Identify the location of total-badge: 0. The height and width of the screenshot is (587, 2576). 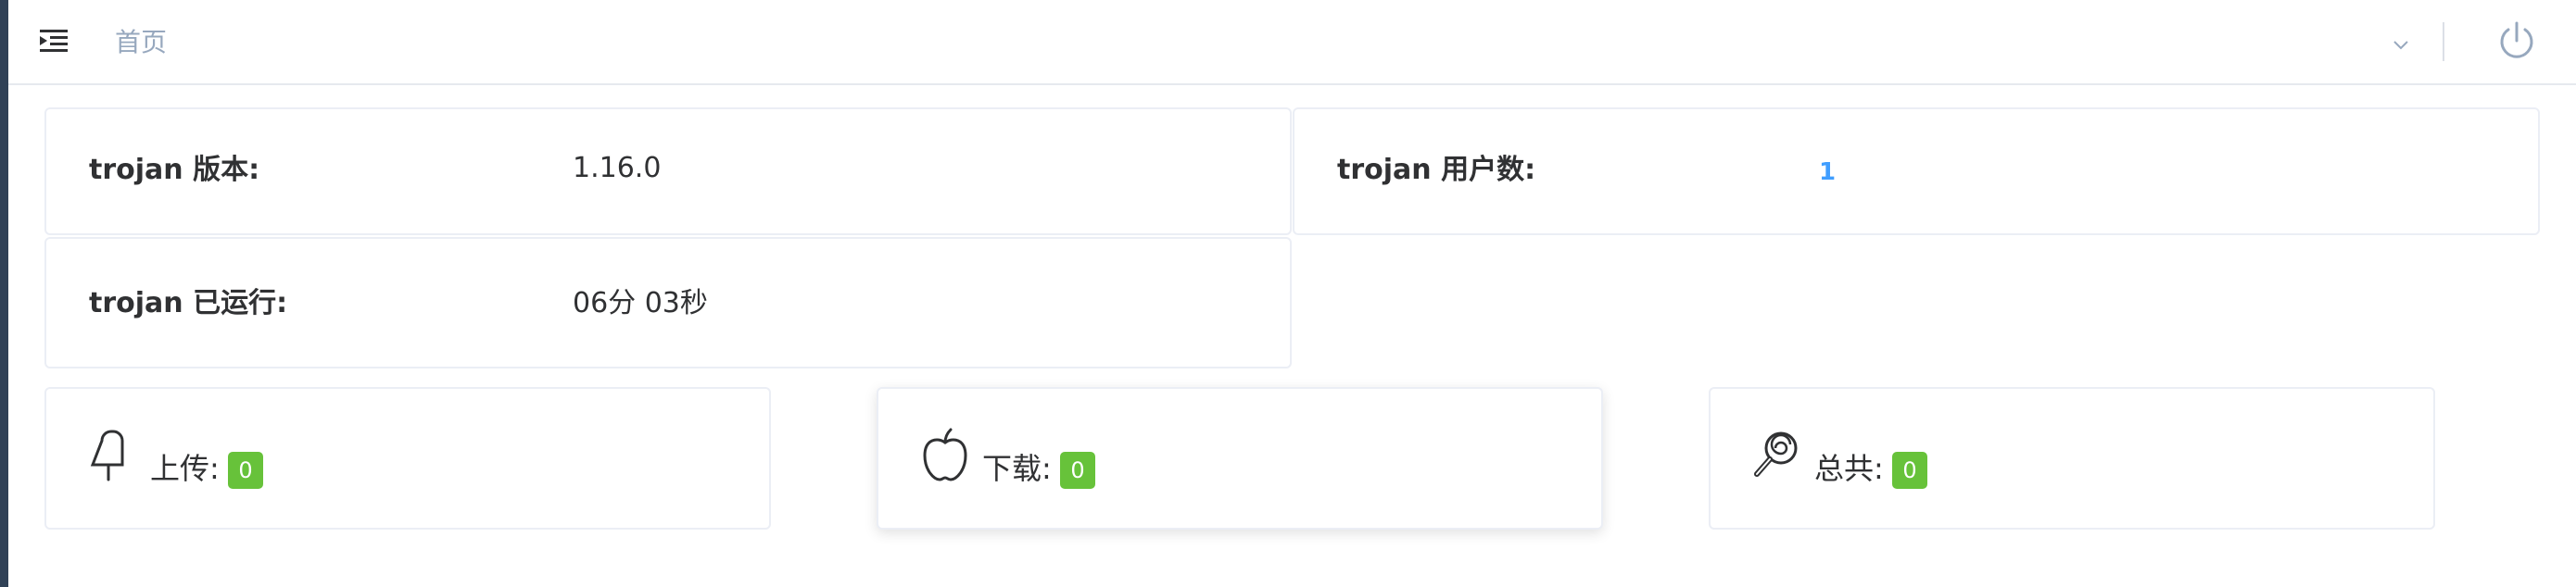
(1909, 470).